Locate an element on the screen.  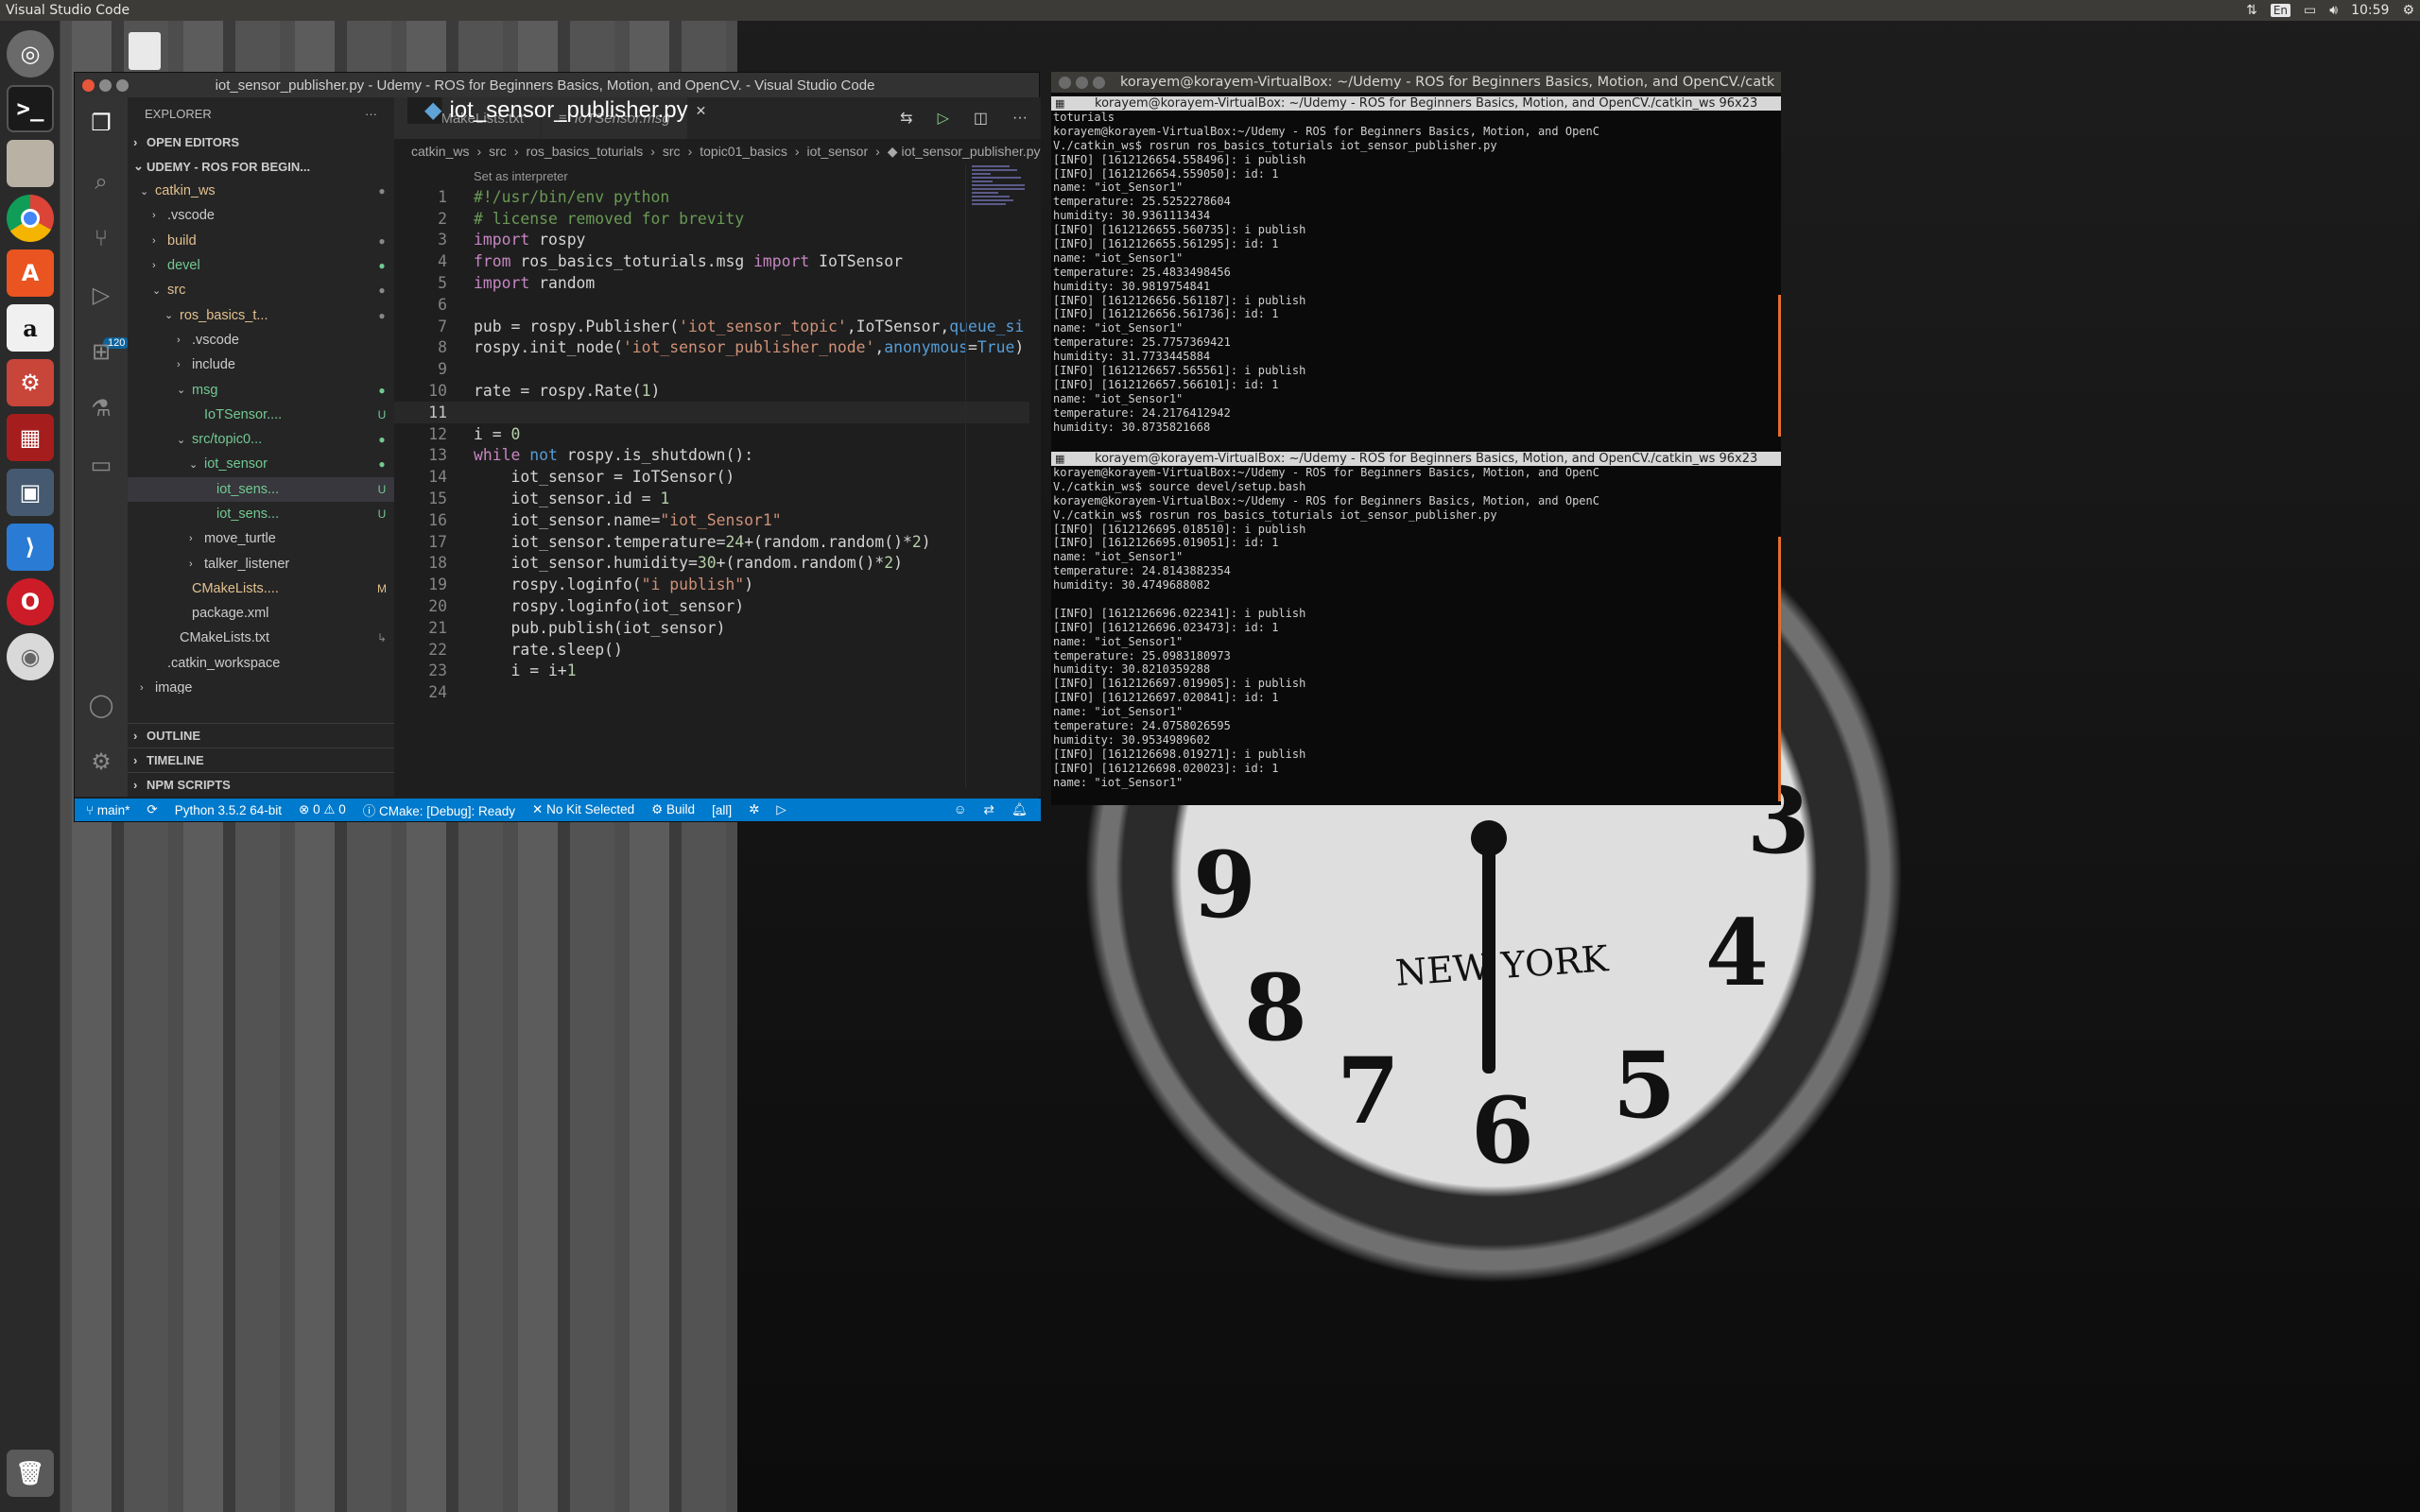
tree-item: CMakeLists.txt ↳ is located at coordinates (261, 638).